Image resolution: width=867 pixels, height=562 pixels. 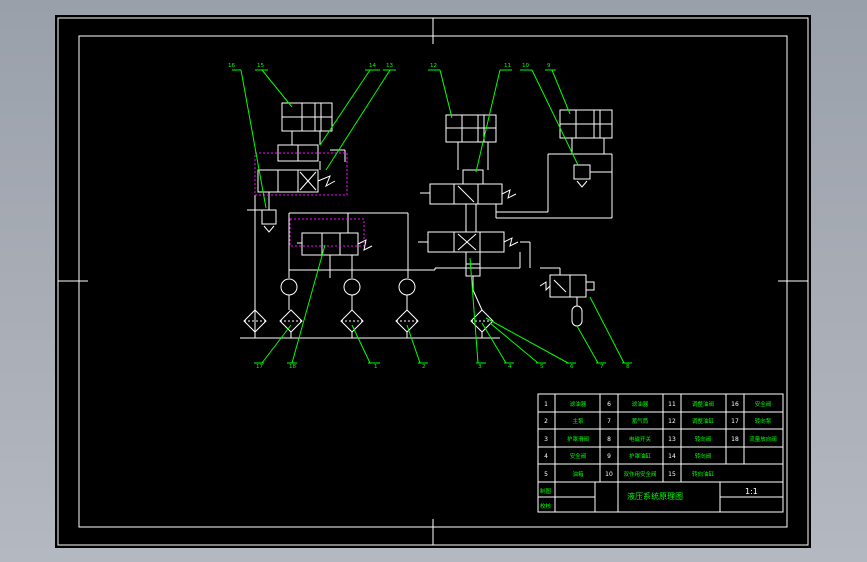 What do you see at coordinates (480, 367) in the screenshot?
I see `callout-number: 3` at bounding box center [480, 367].